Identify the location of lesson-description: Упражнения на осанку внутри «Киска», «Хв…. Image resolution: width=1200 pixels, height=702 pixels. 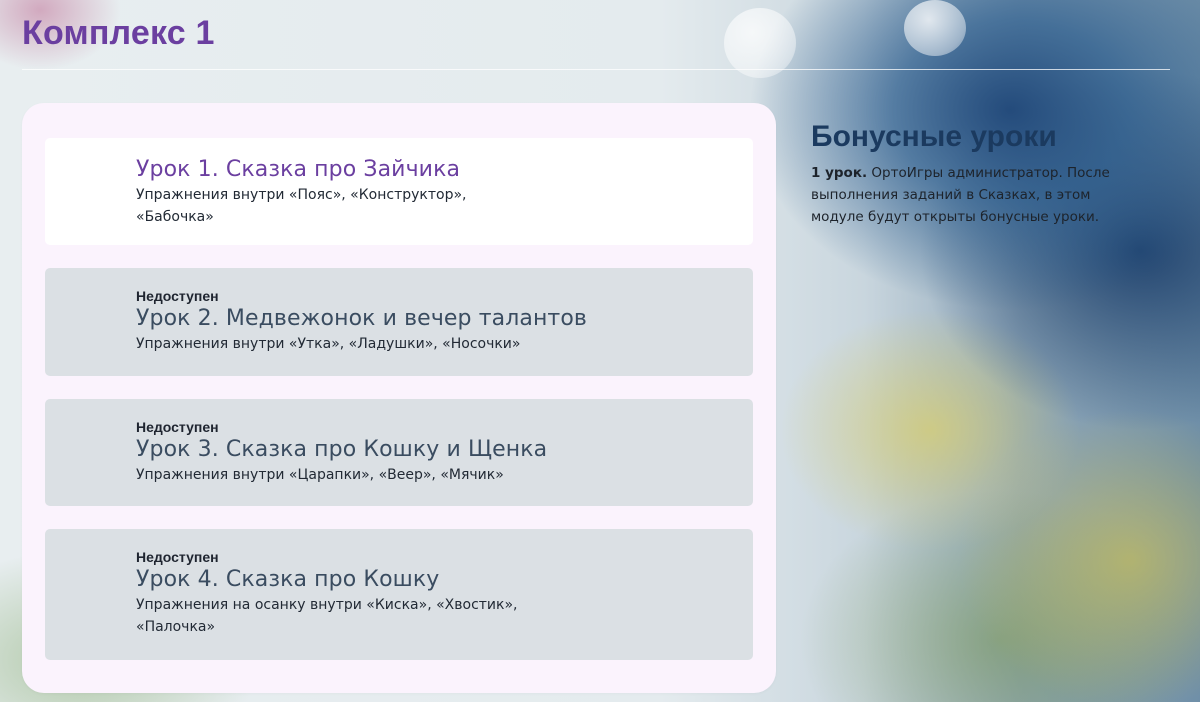
(327, 616).